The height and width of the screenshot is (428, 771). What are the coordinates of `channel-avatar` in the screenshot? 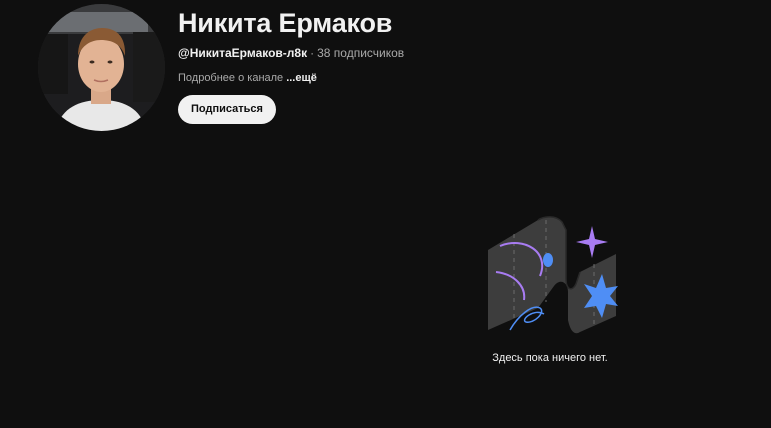 It's located at (101, 67).